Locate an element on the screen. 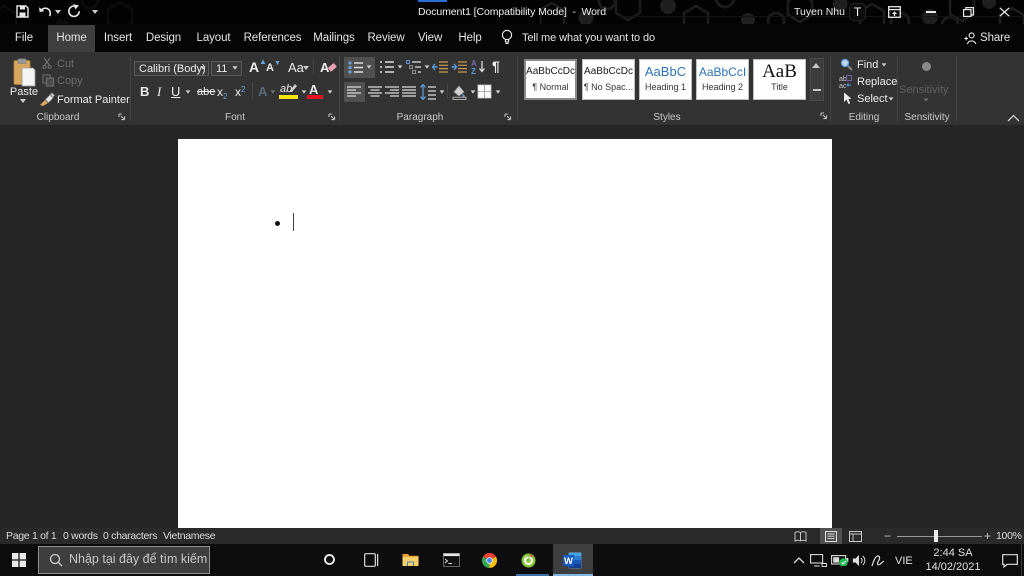 The height and width of the screenshot is (576, 1024). svg-text: Z is located at coordinates (473, 71).